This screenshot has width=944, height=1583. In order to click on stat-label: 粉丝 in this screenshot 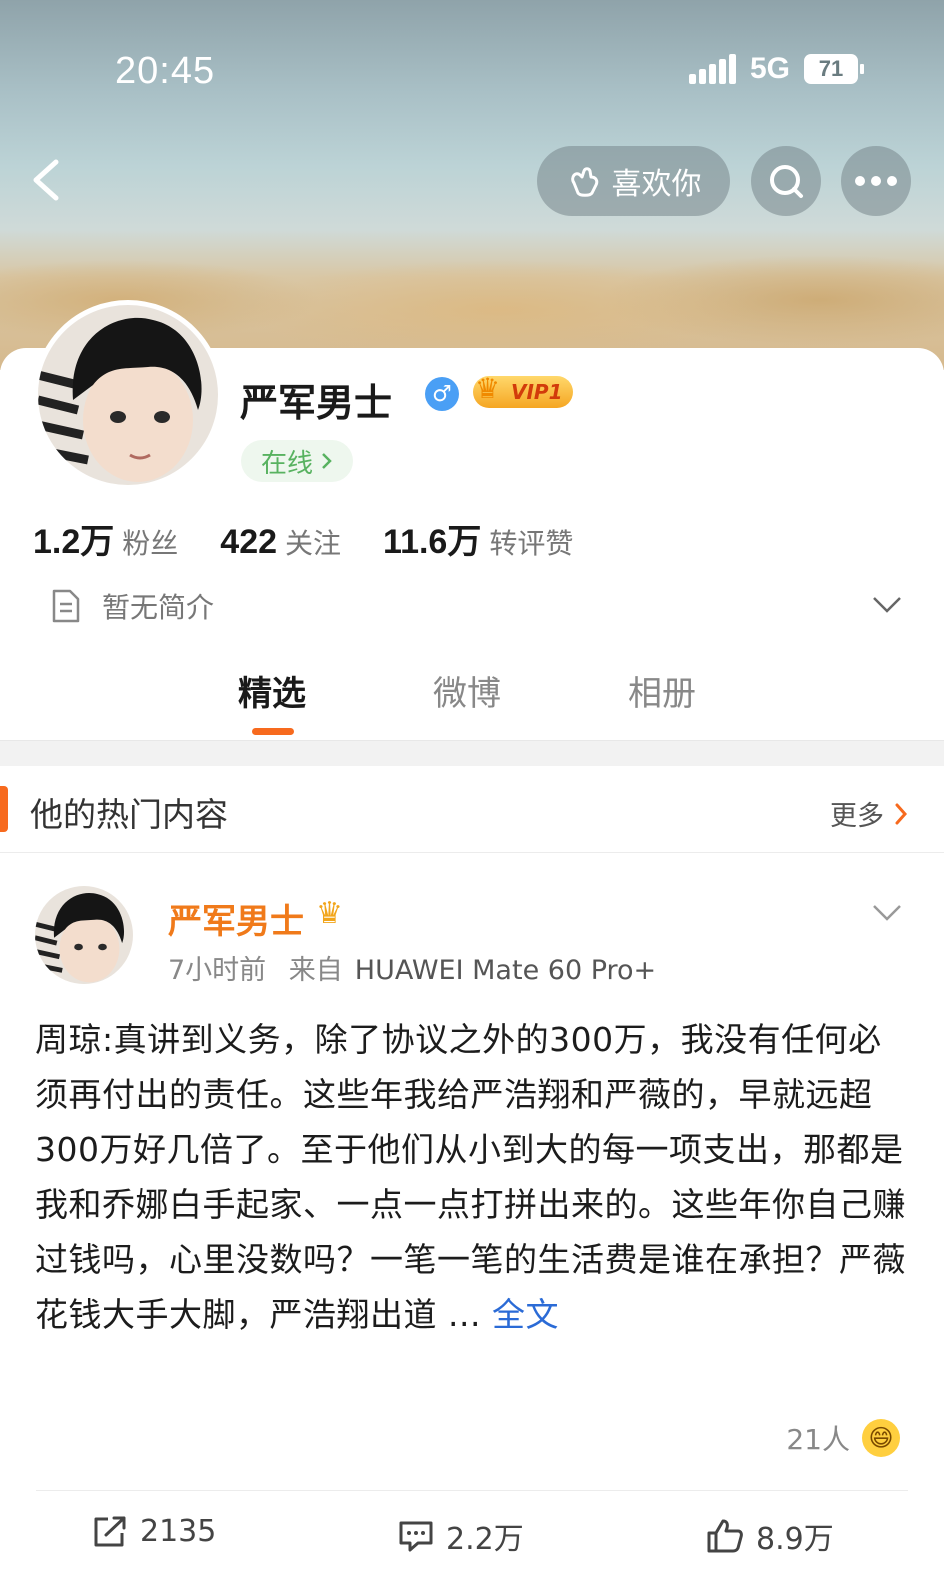, I will do `click(150, 543)`.